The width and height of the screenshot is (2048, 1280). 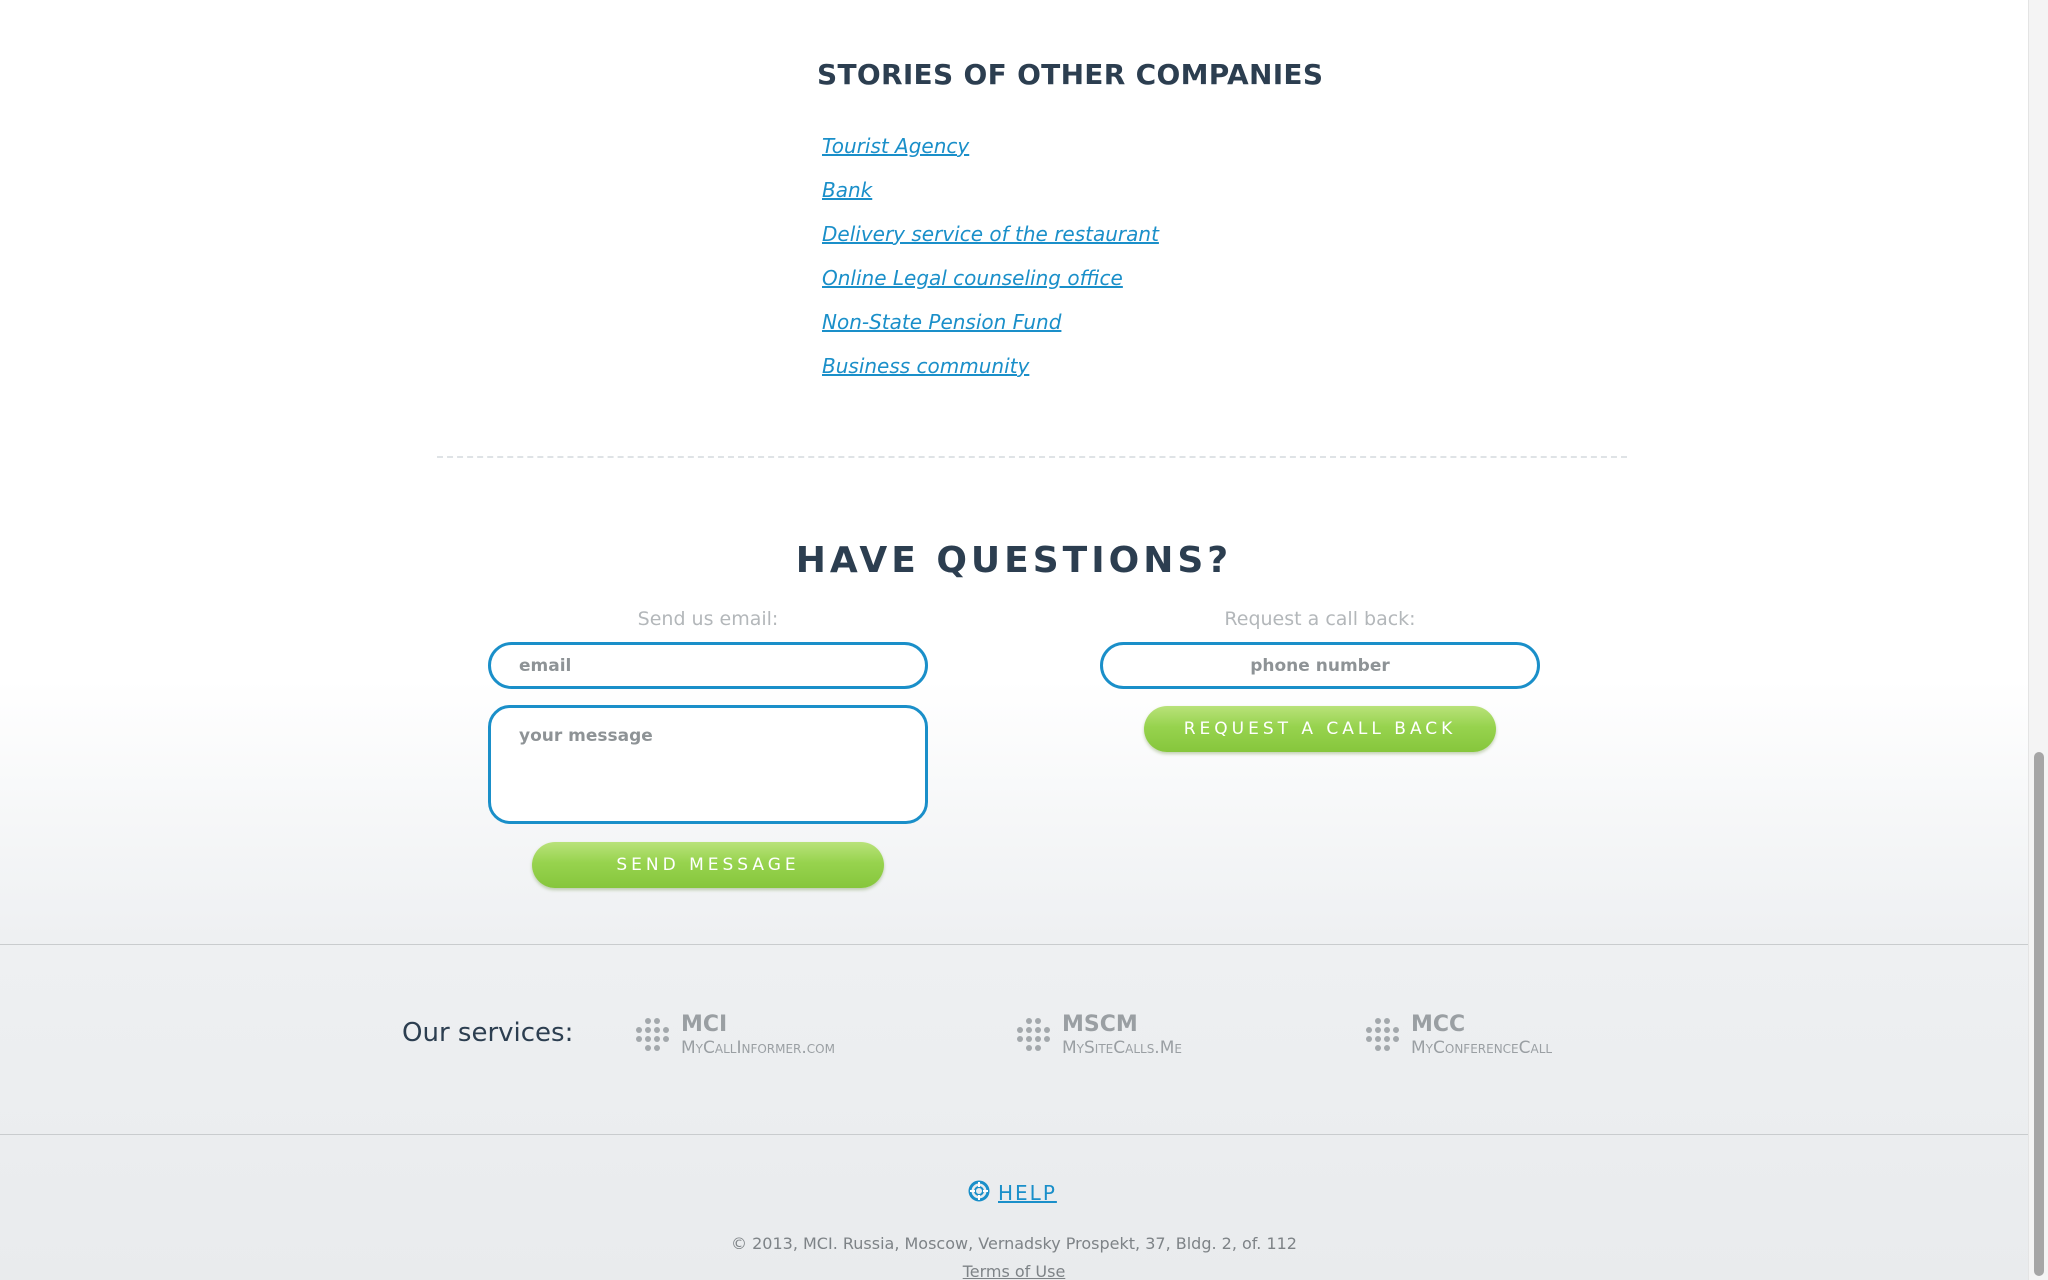 I want to click on story-link-business-community: Business community, so click(x=925, y=366).